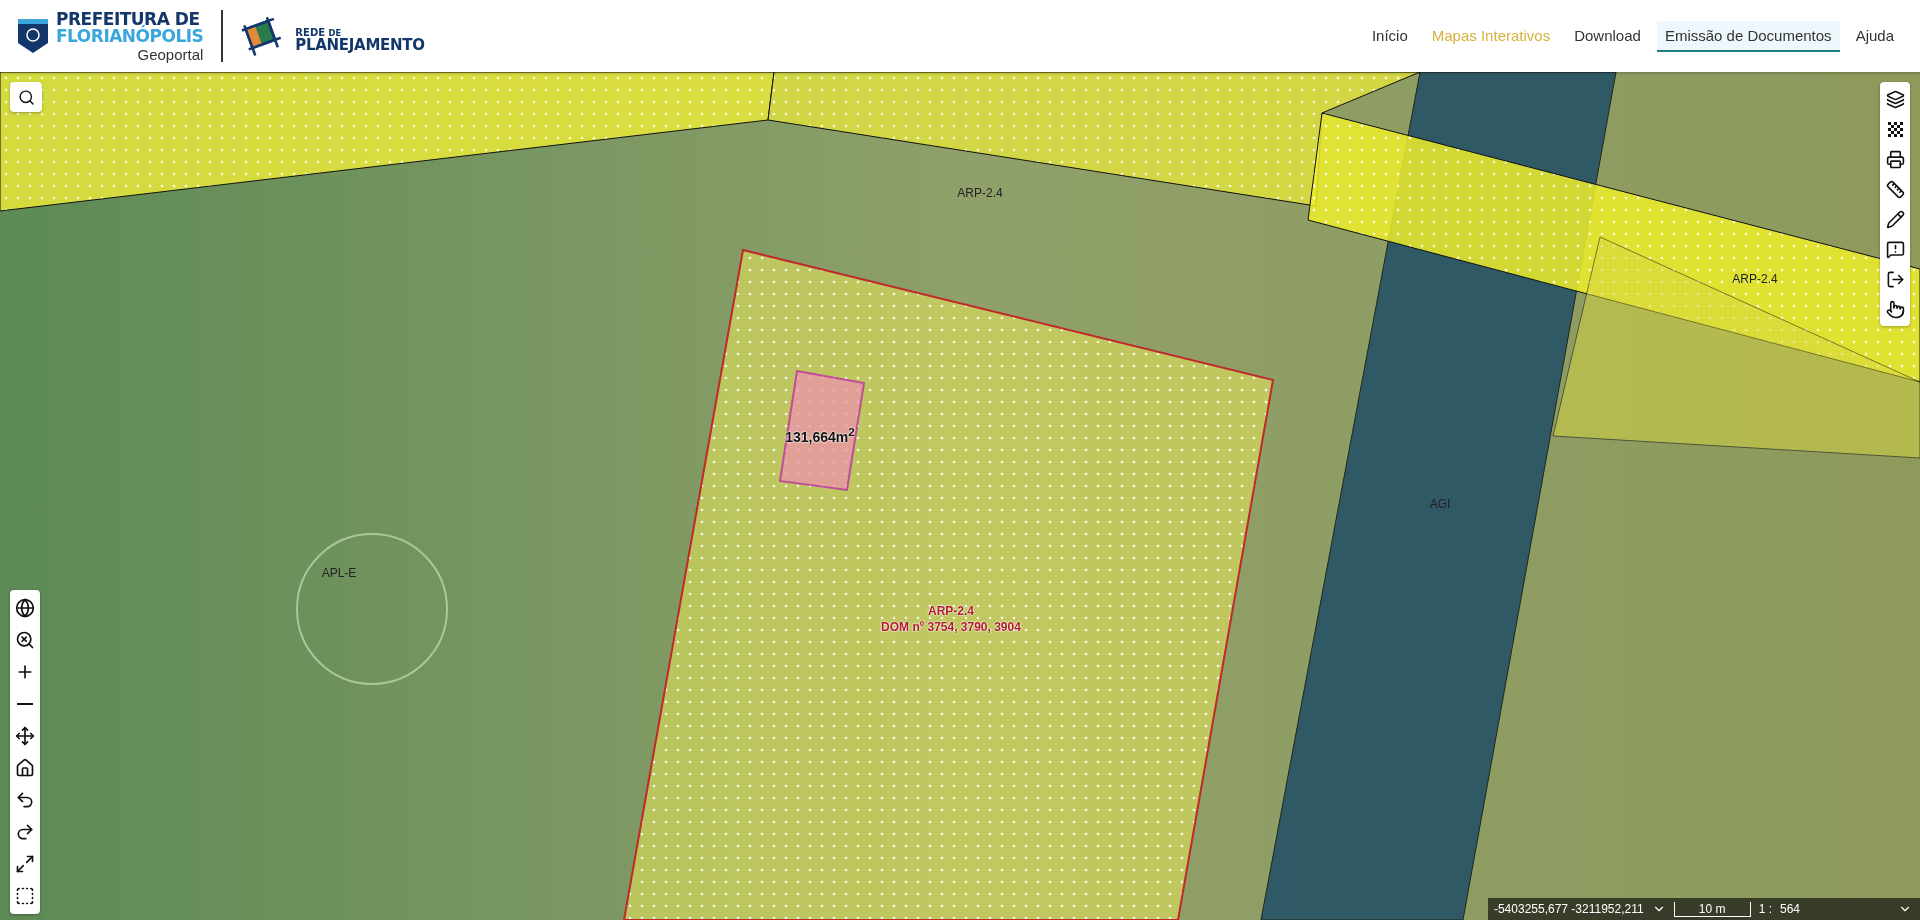  Describe the element at coordinates (1895, 219) in the screenshot. I see `pencil-icon` at that location.